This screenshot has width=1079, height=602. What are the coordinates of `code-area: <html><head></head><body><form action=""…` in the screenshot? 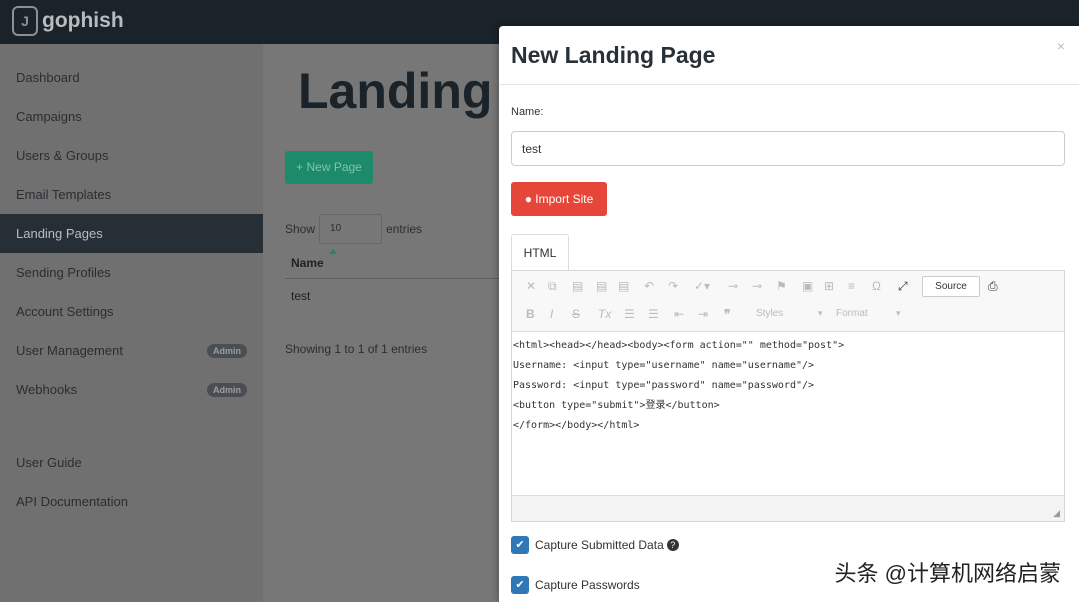 It's located at (788, 386).